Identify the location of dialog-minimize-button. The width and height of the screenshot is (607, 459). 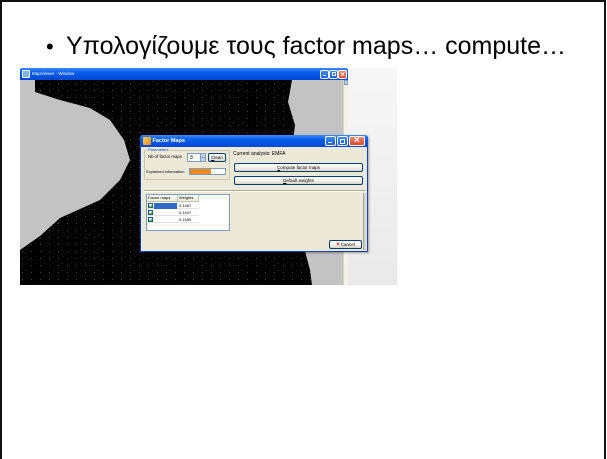
(330, 141).